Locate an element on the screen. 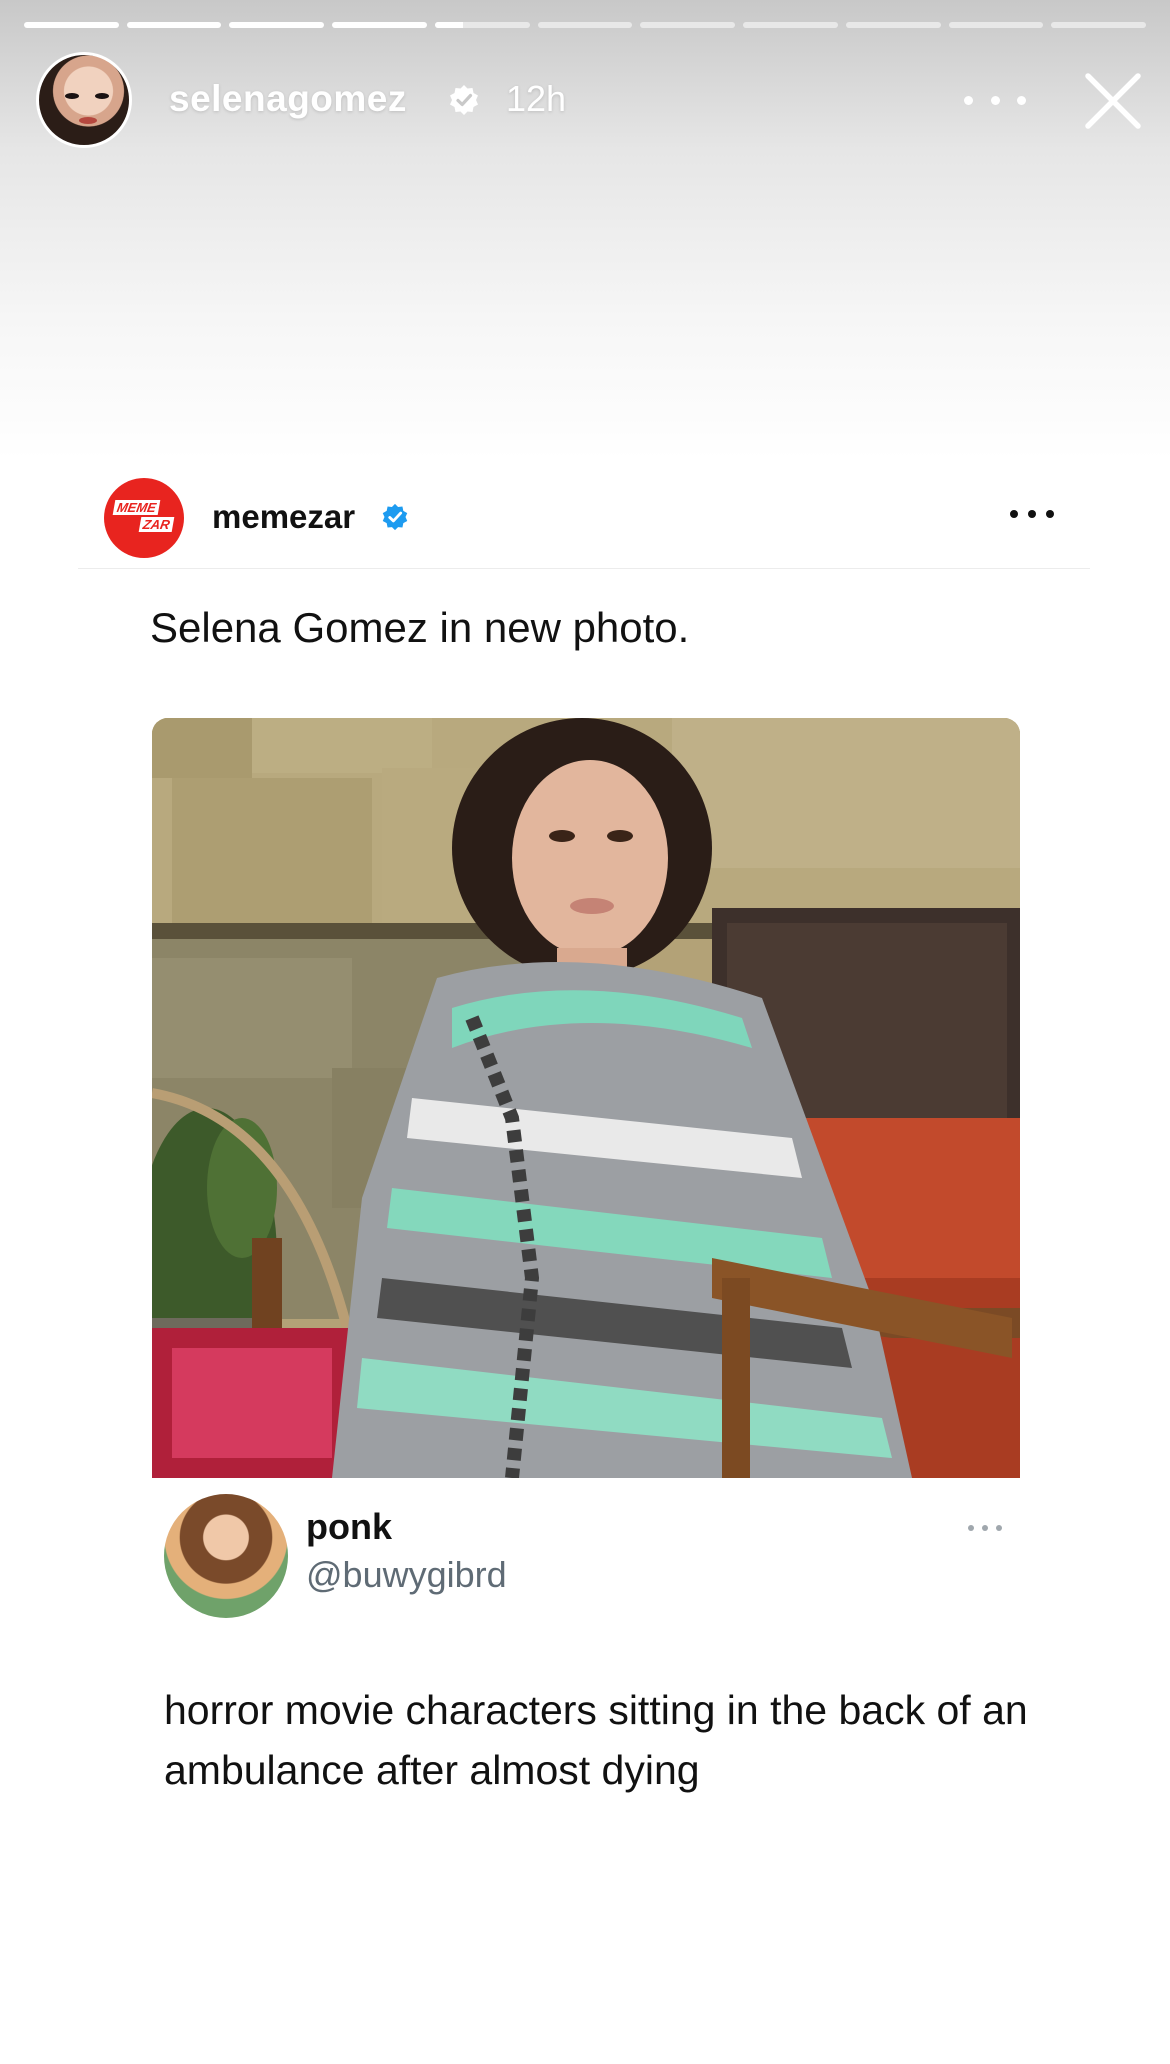 Image resolution: width=1170 pixels, height=2064 pixels. memezar-logo: MEME ZAR is located at coordinates (144, 518).